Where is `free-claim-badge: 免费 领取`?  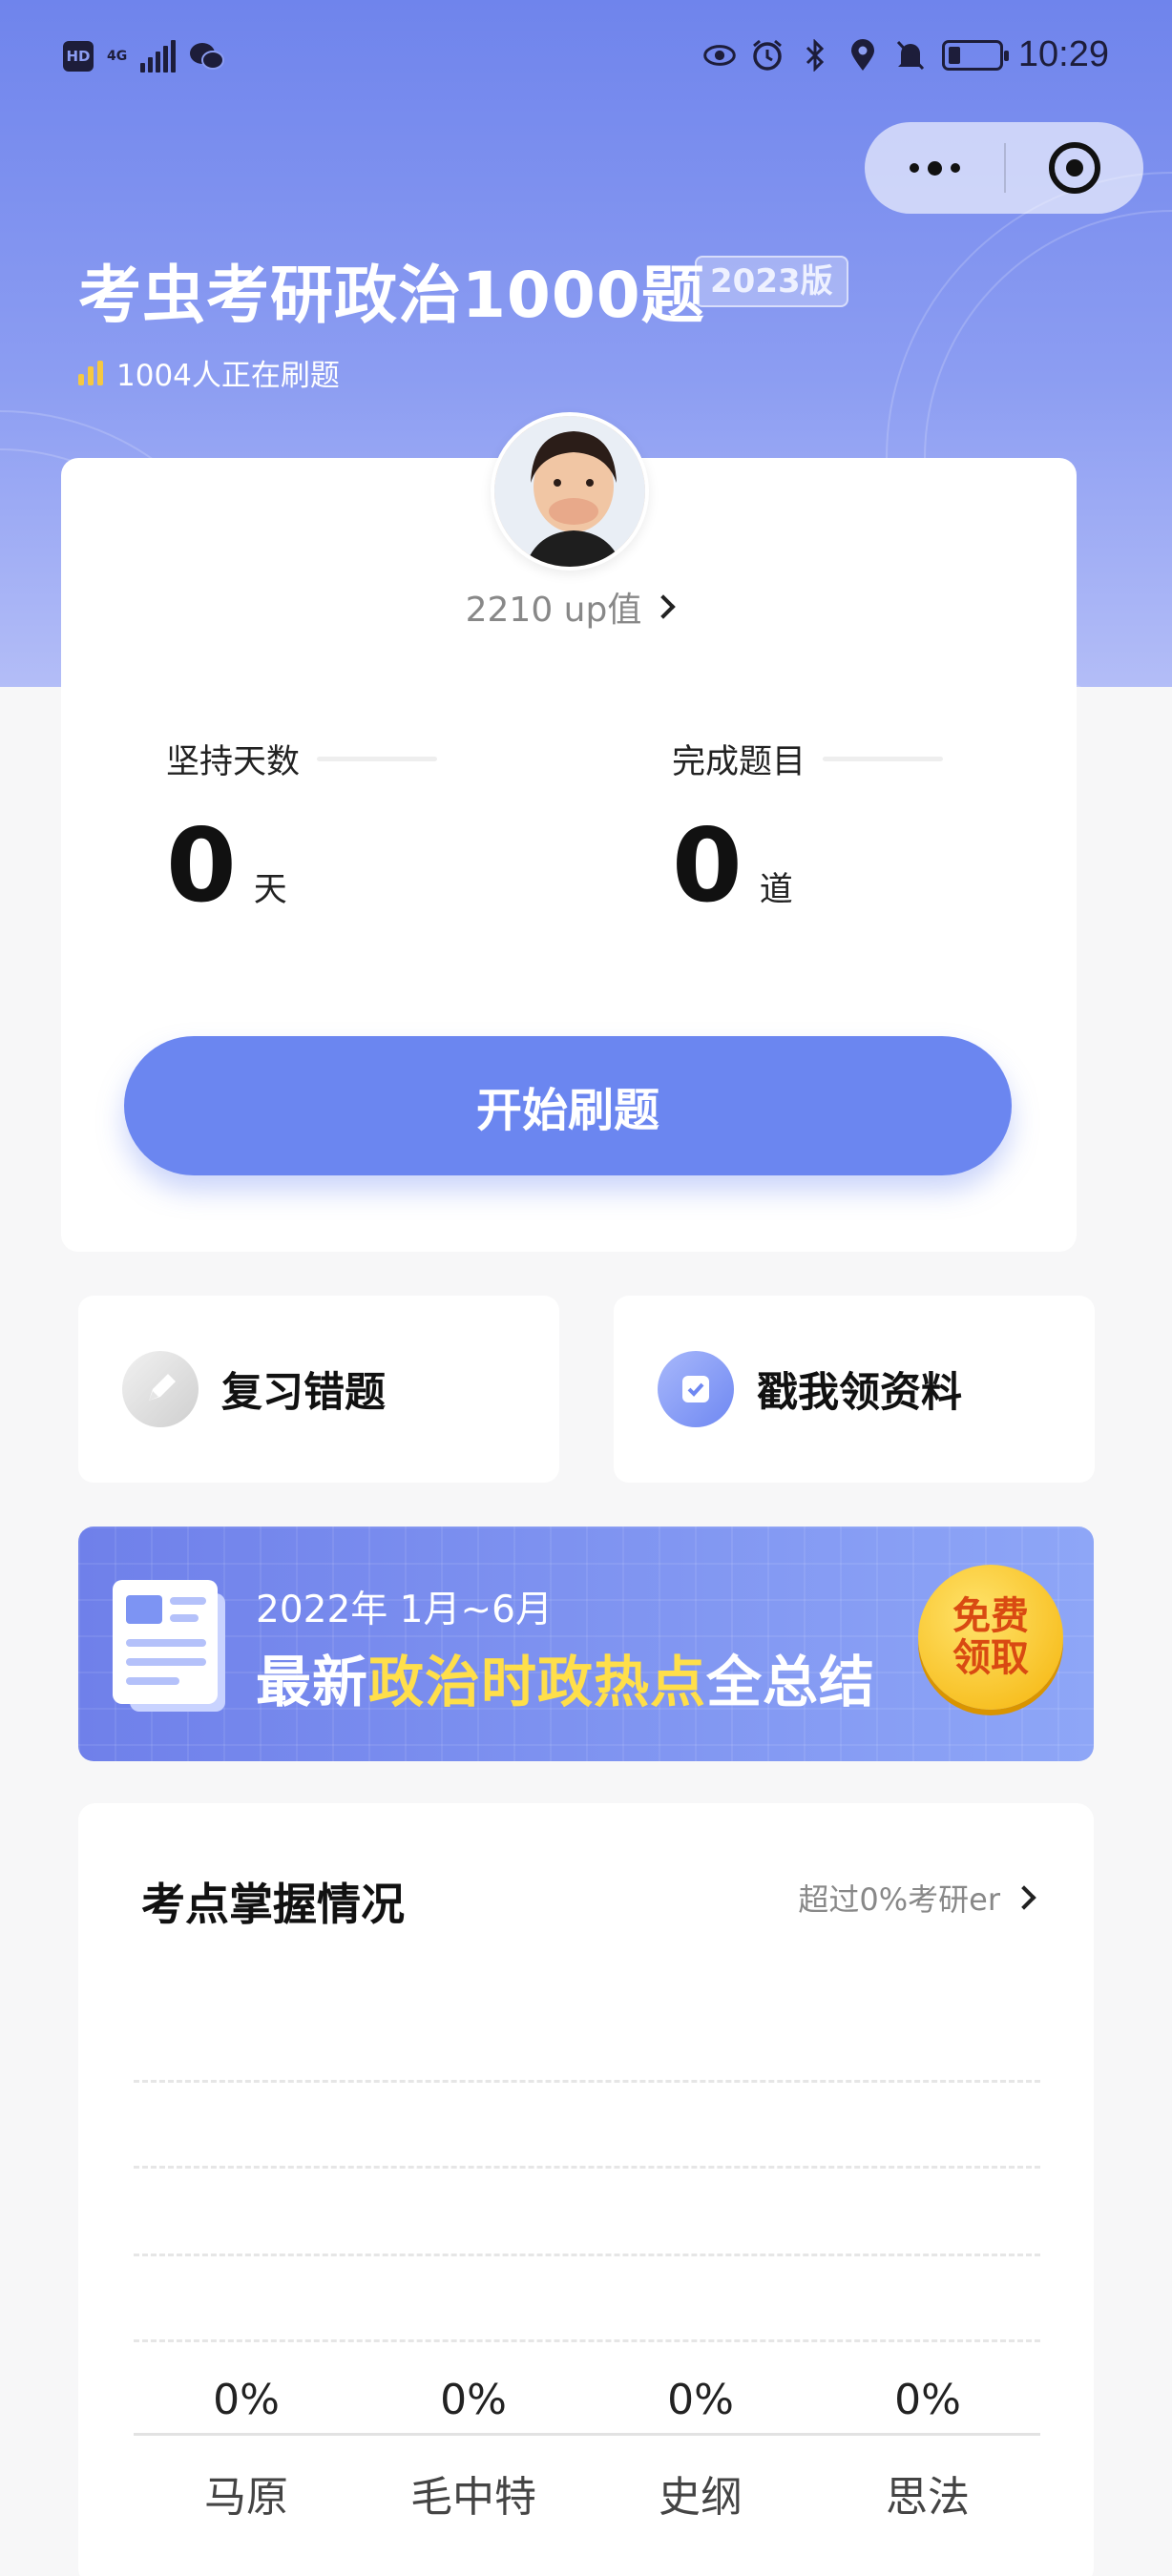
free-claim-badge: 免费 领取 is located at coordinates (991, 1637).